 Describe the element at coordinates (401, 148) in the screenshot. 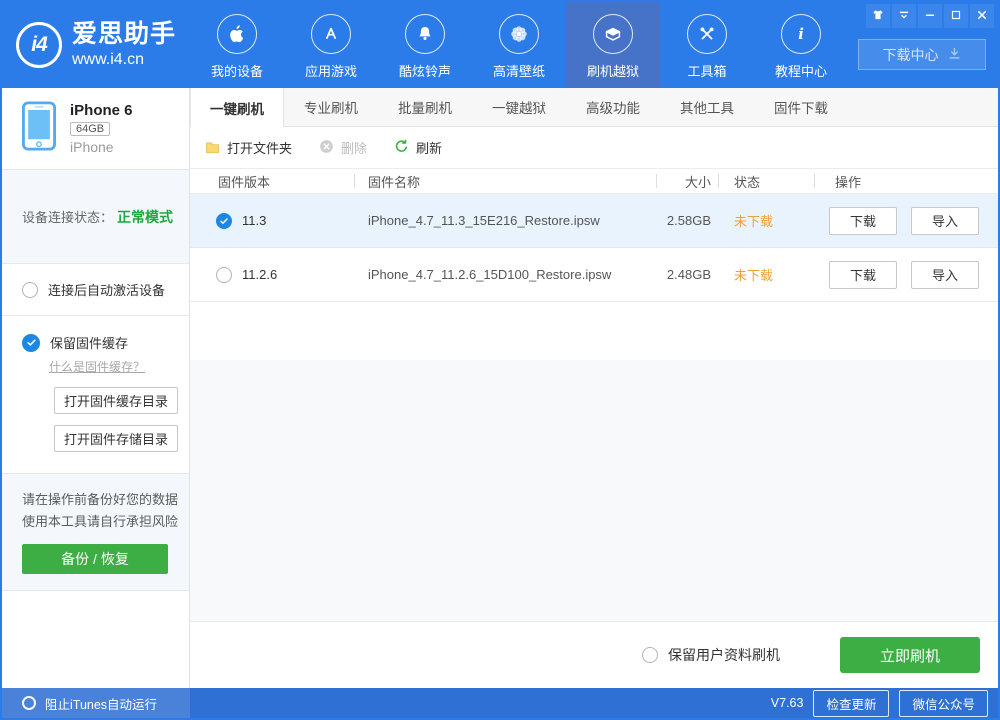

I see `refresh-icon` at that location.